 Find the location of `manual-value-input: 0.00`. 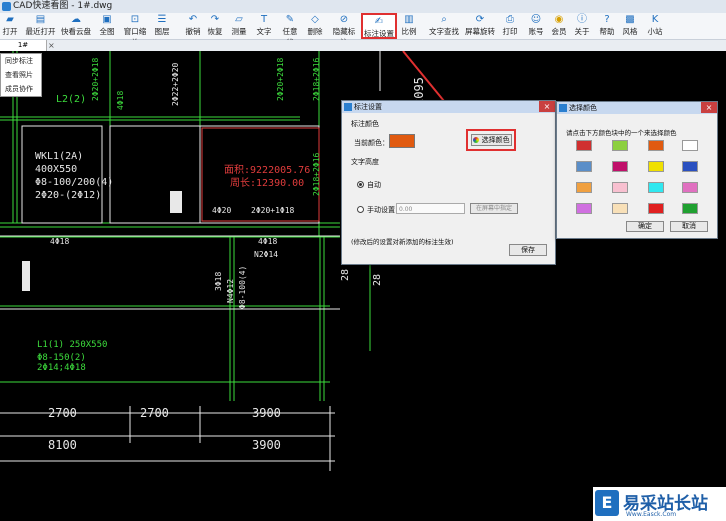

manual-value-input: 0.00 is located at coordinates (430, 208).